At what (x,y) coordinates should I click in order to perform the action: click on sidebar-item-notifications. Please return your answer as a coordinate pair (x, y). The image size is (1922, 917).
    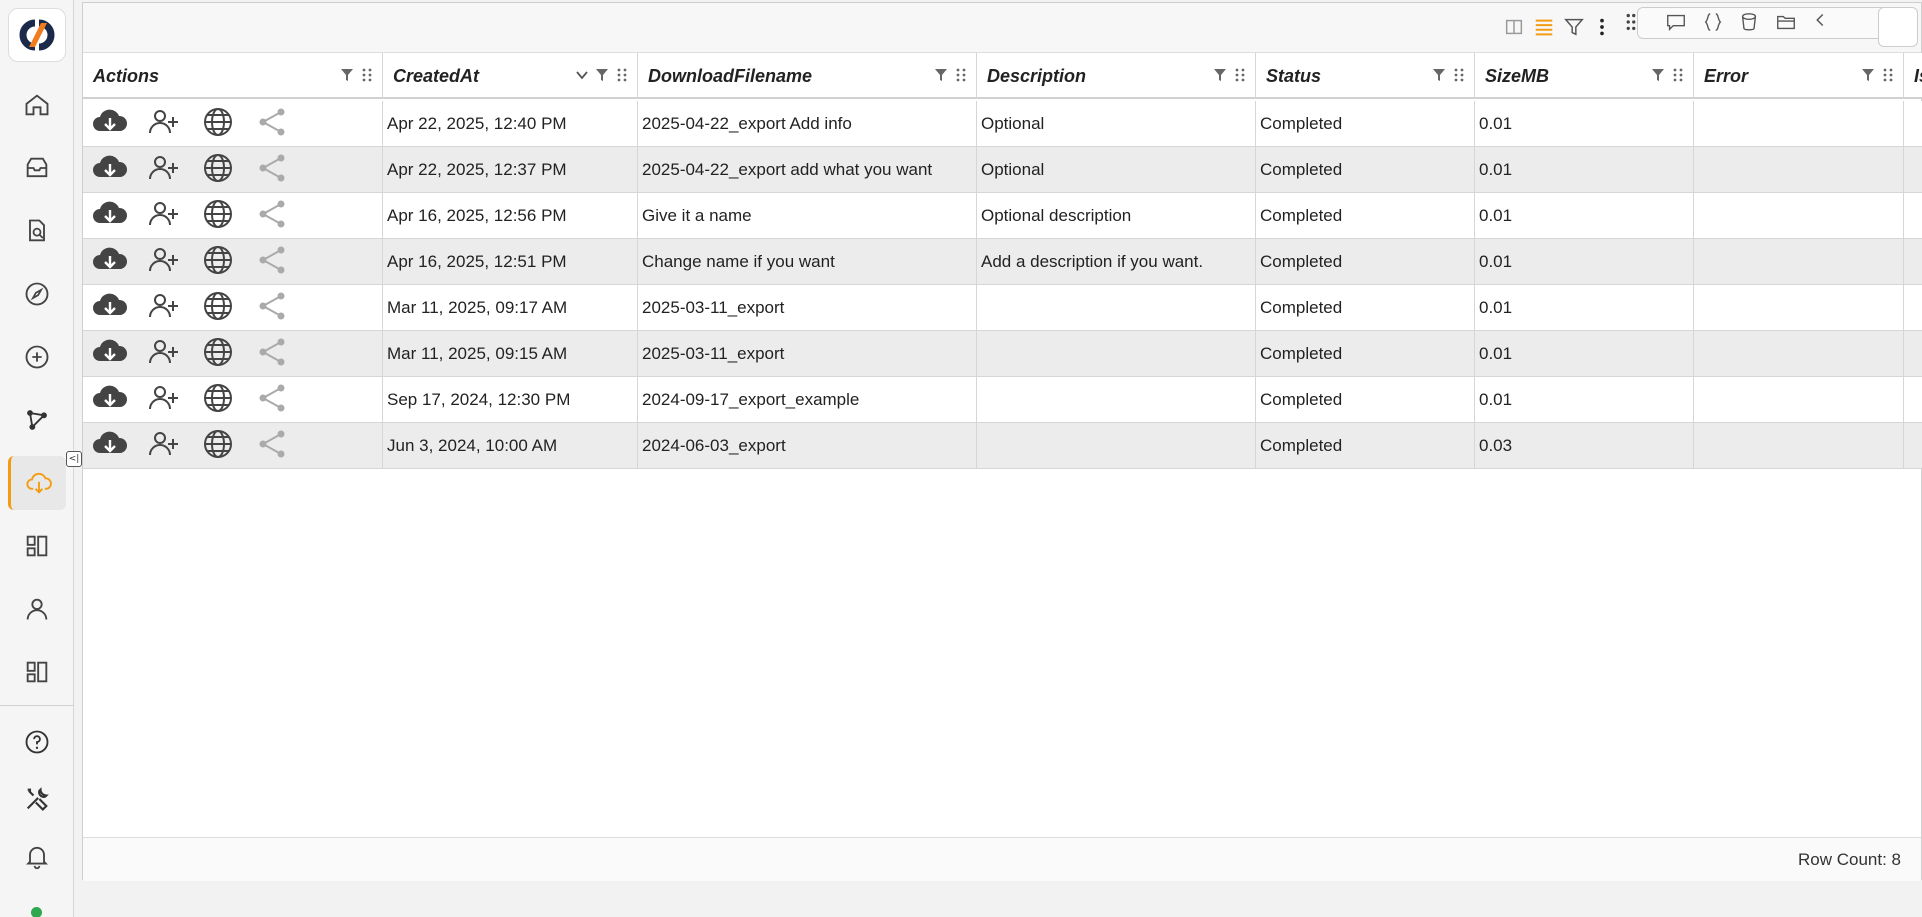
    Looking at the image, I should click on (37, 856).